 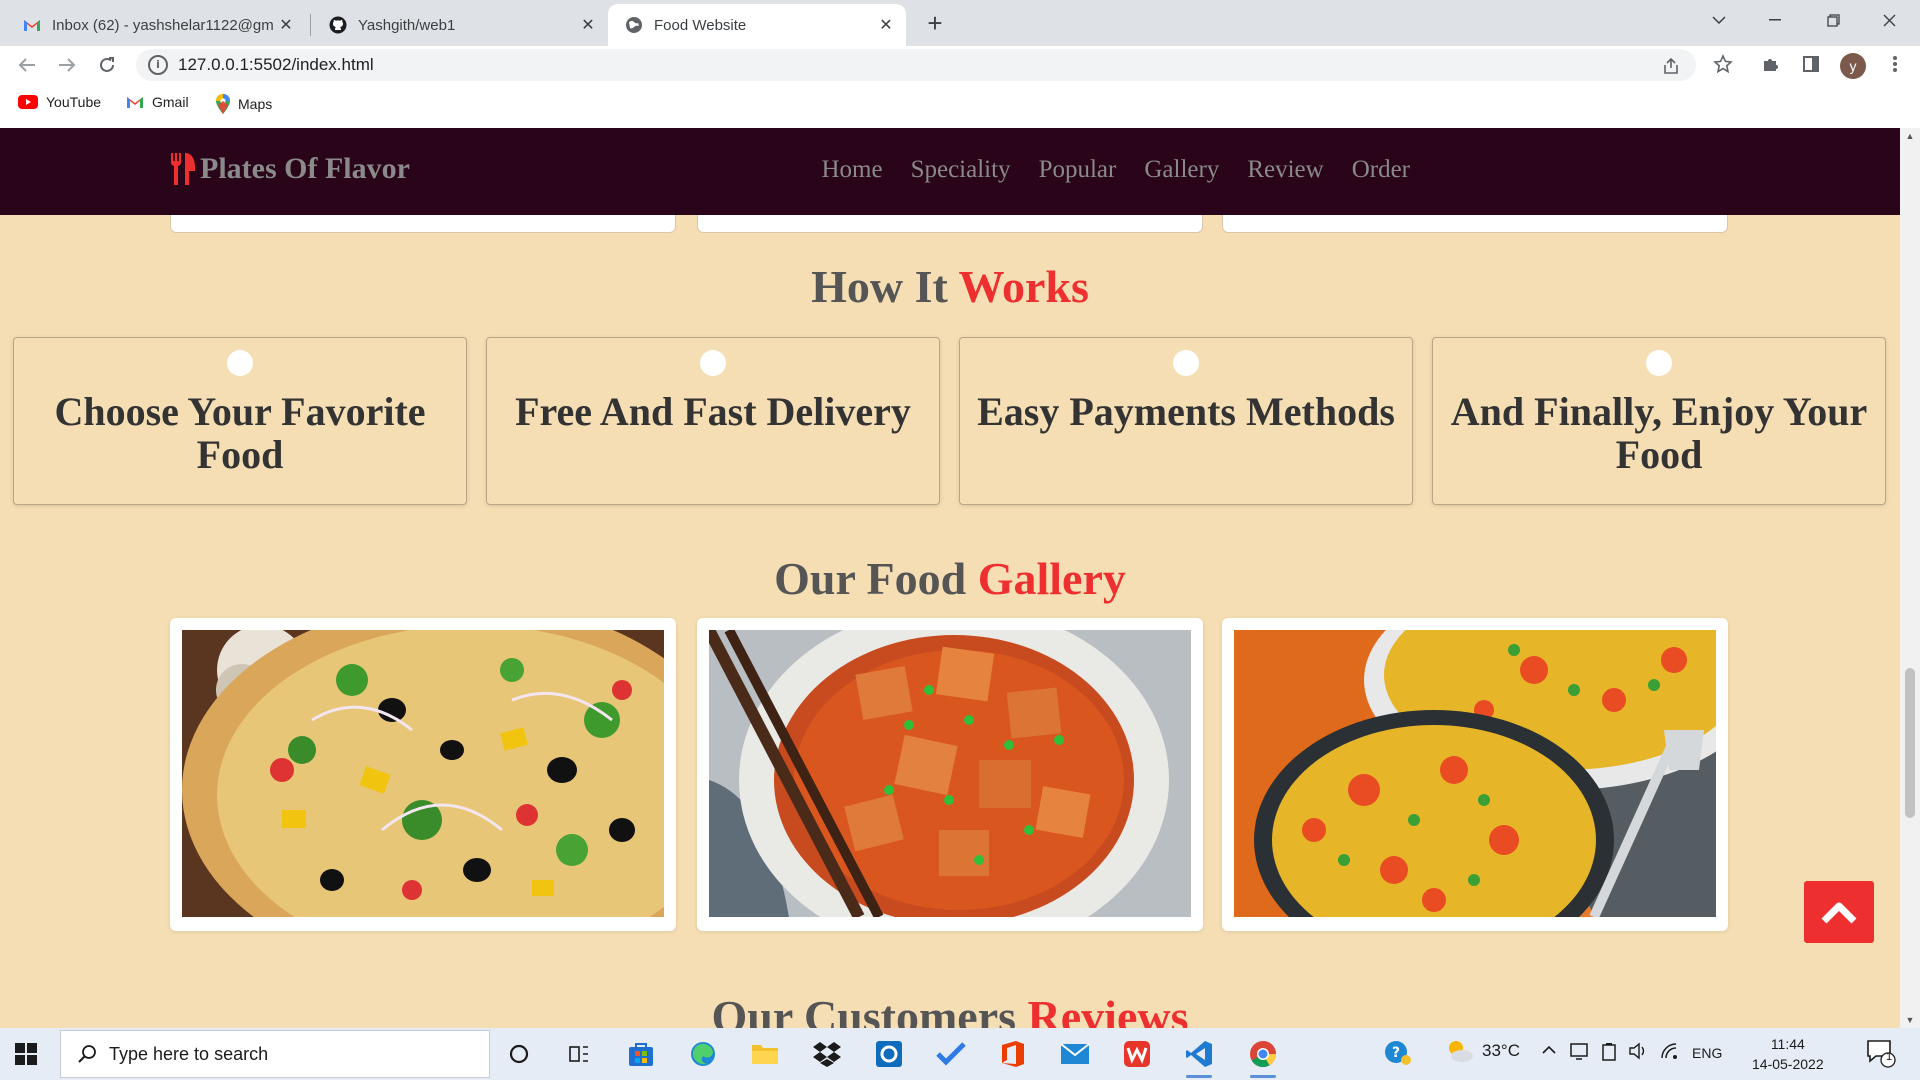 What do you see at coordinates (519, 1054) in the screenshot?
I see `cortana-icon` at bounding box center [519, 1054].